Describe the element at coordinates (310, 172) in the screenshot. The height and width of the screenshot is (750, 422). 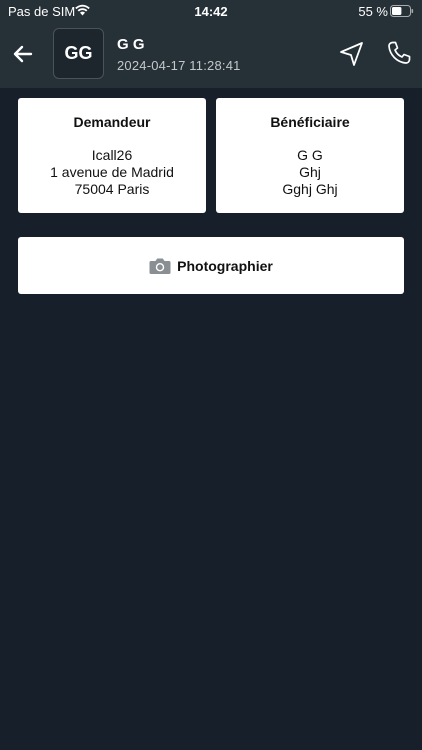
I see `beneficiary-street: Ghj` at that location.